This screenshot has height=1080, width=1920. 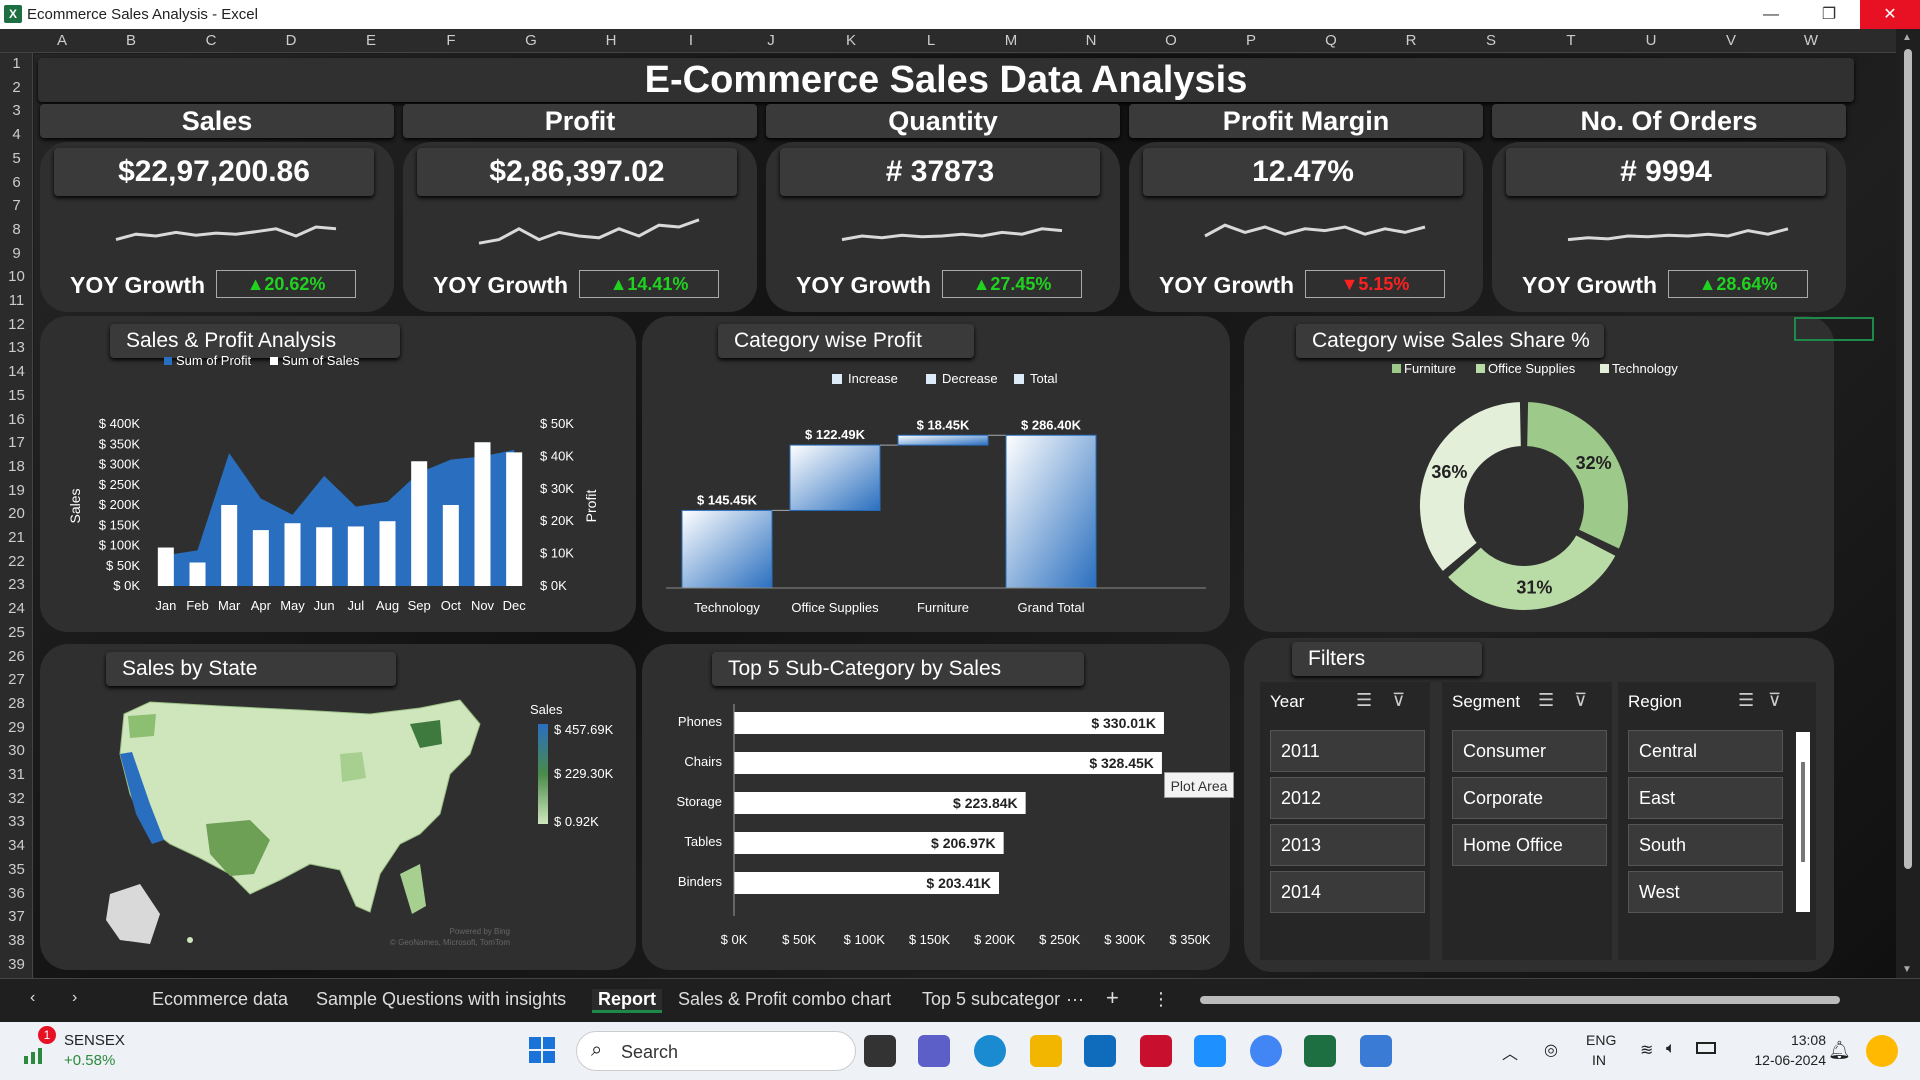 I want to click on row-header: 35, so click(x=16, y=870).